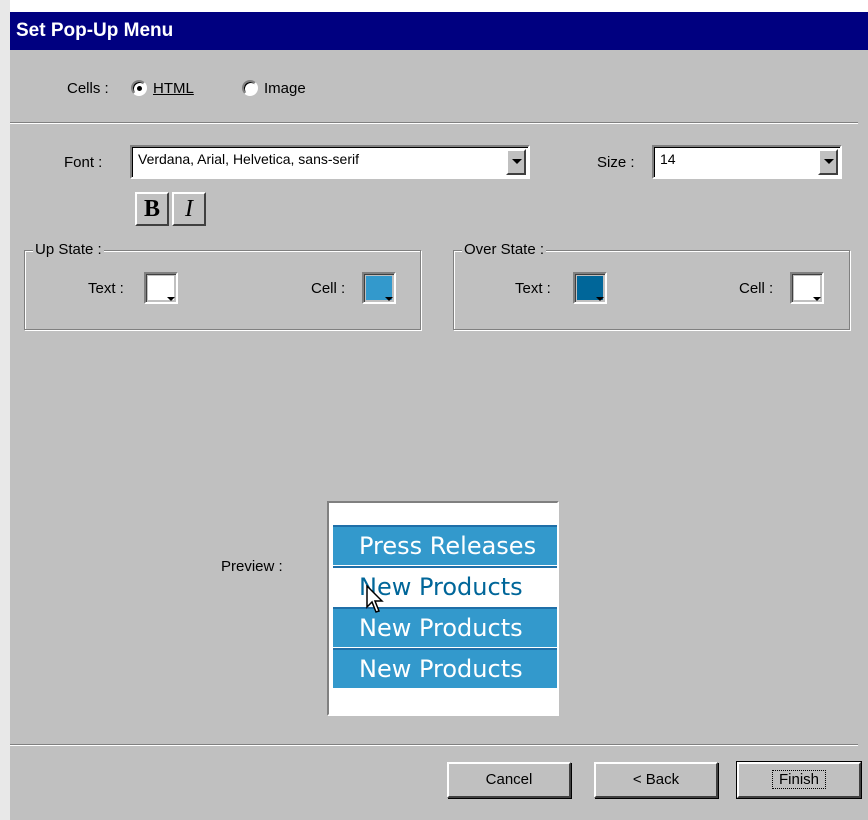 Image resolution: width=868 pixels, height=820 pixels. I want to click on size-select: 14, so click(747, 162).